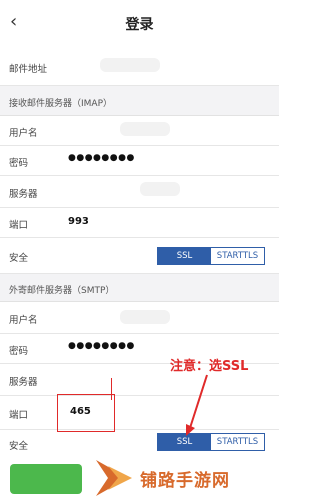  Describe the element at coordinates (46, 479) in the screenshot. I see `login-button` at that location.